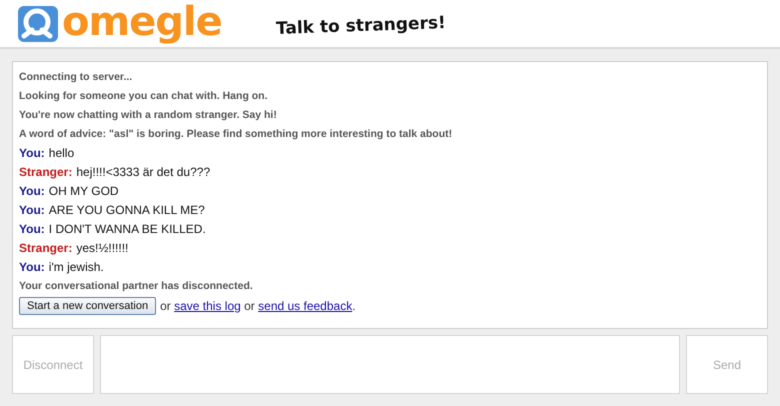 Image resolution: width=780 pixels, height=406 pixels. What do you see at coordinates (143, 171) in the screenshot?
I see `message-text: hej!!!!<3333 är det du???` at bounding box center [143, 171].